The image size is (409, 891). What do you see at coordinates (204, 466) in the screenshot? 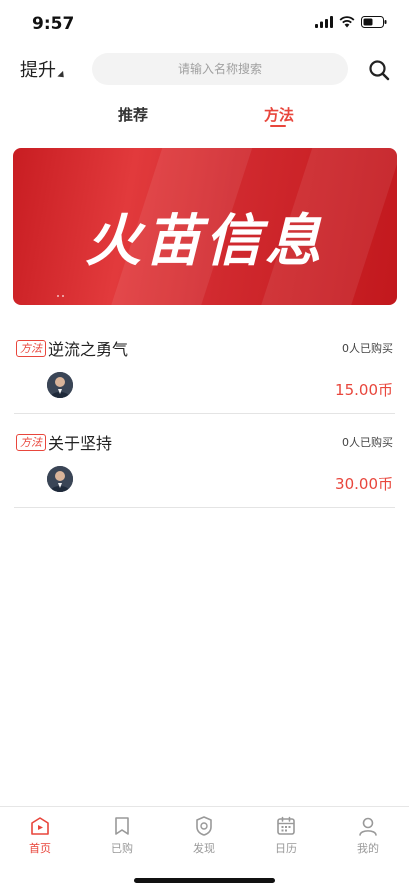
I see `course-item: 方法 关于坚持 0人已购买 30.00币` at bounding box center [204, 466].